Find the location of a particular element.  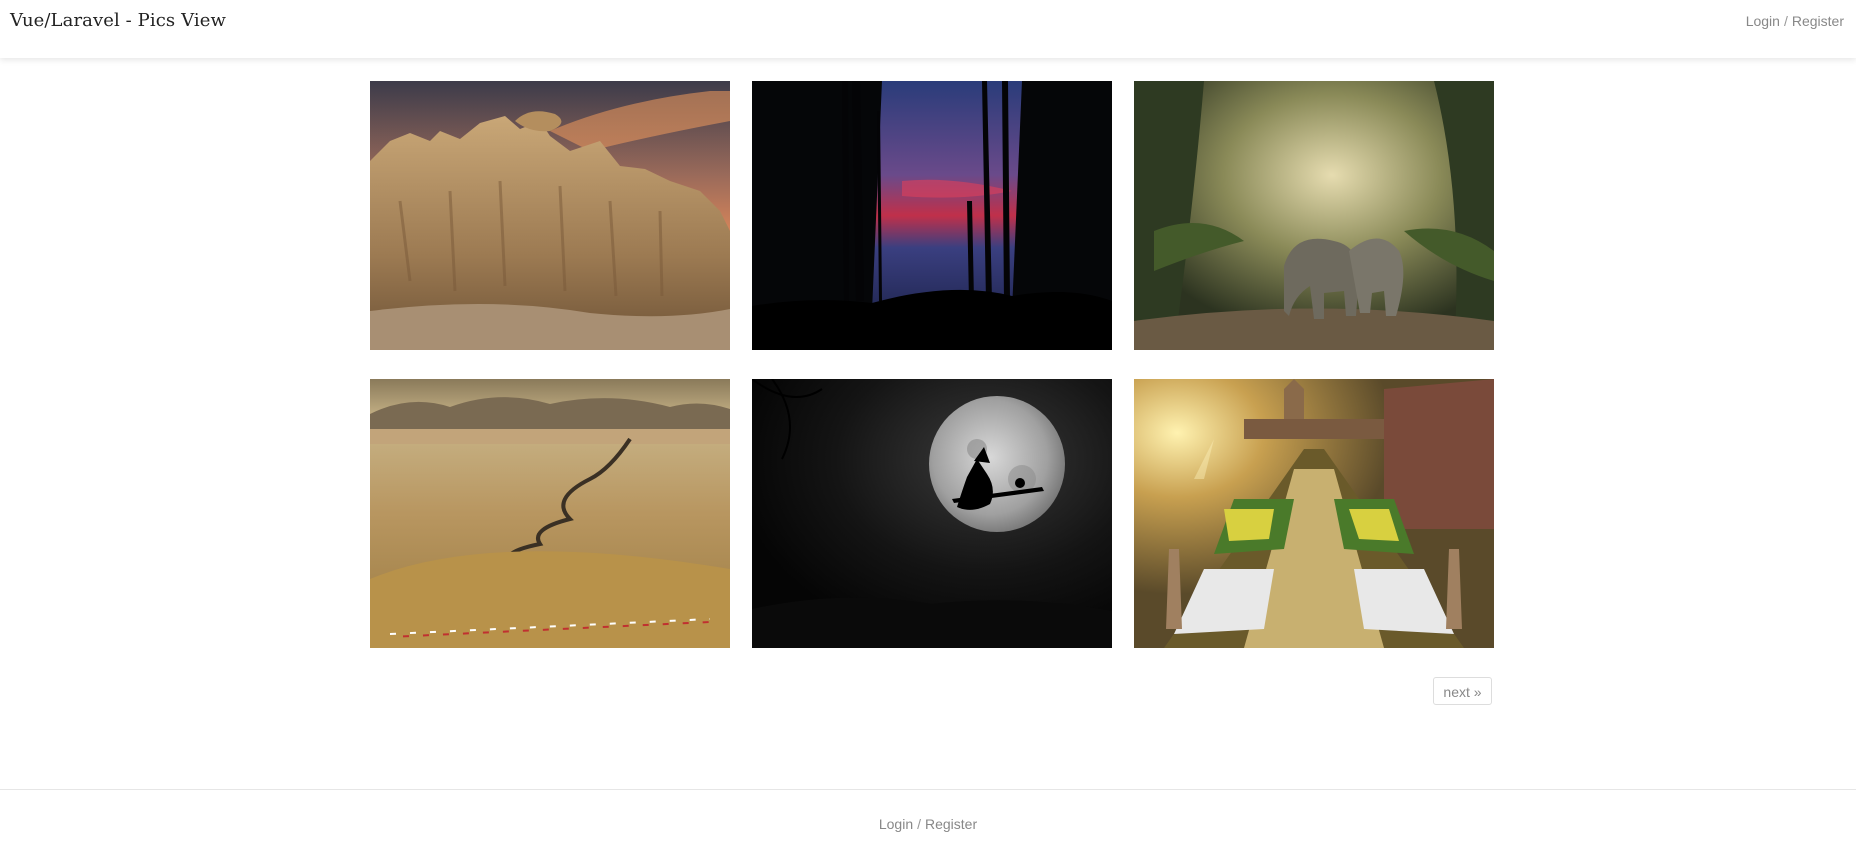

brand-title: Vue/Laravel - Pics View is located at coordinates (118, 20).